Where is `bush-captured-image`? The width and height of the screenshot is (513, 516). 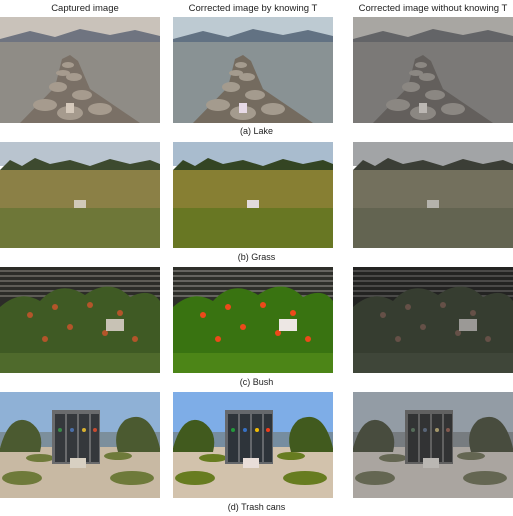 bush-captured-image is located at coordinates (80, 320).